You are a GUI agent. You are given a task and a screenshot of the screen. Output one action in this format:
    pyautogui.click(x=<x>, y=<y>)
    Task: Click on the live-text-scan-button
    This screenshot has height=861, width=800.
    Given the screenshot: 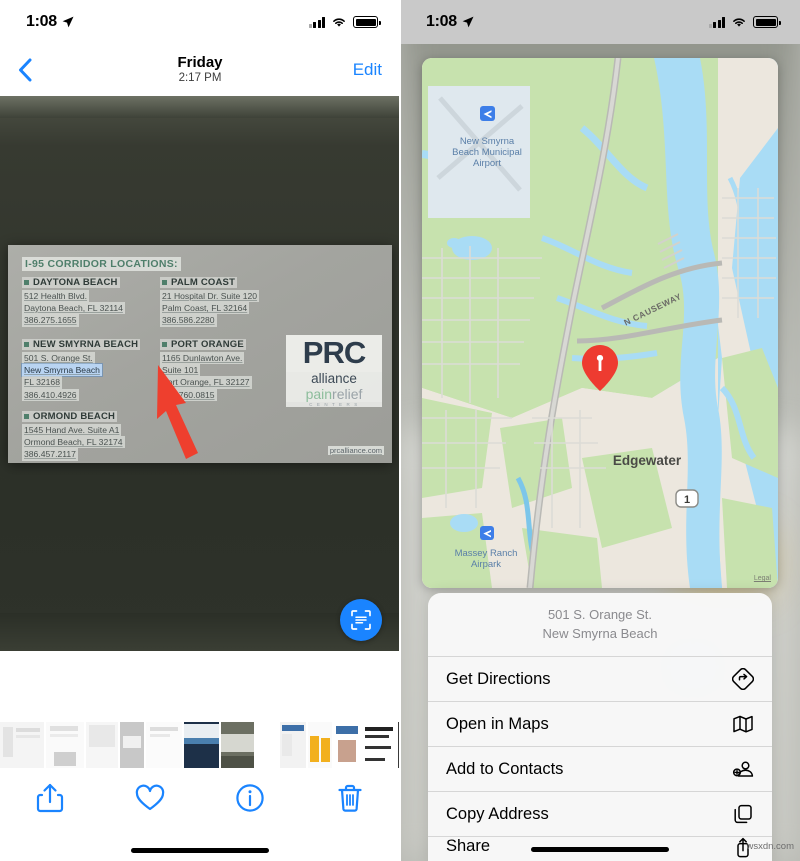 What is the action you would take?
    pyautogui.click(x=361, y=620)
    